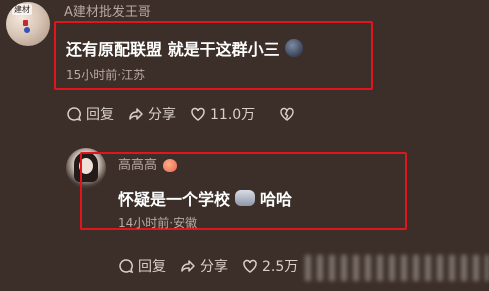 The height and width of the screenshot is (291, 489). Describe the element at coordinates (22, 9) in the screenshot. I see `avatar-badge: 建材` at that location.